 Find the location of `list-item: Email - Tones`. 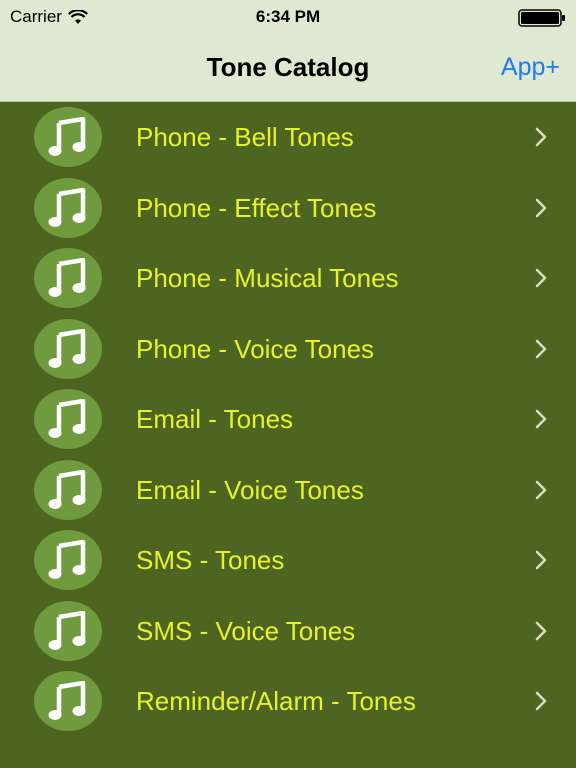

list-item: Email - Tones is located at coordinates (288, 419).